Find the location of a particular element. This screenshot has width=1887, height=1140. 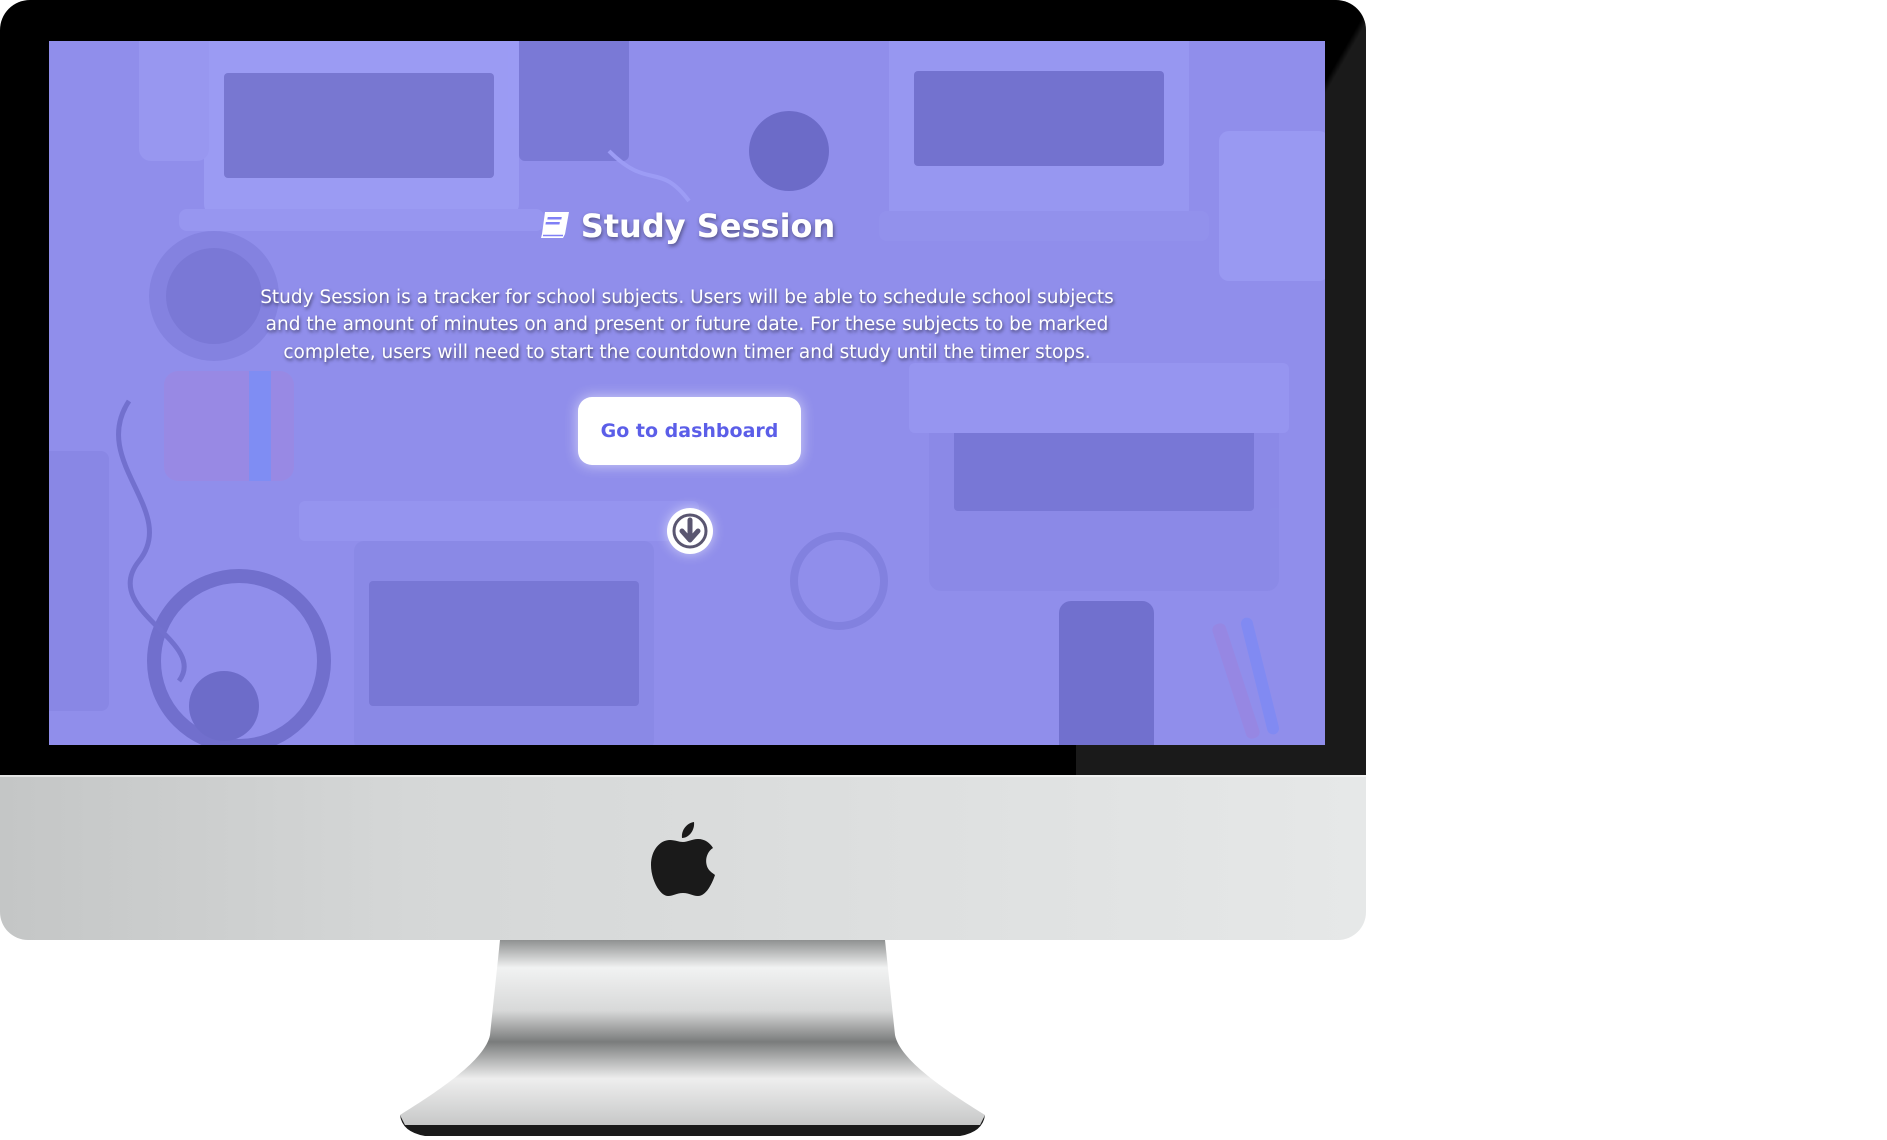

hero-title-row: Study Session is located at coordinates (687, 226).